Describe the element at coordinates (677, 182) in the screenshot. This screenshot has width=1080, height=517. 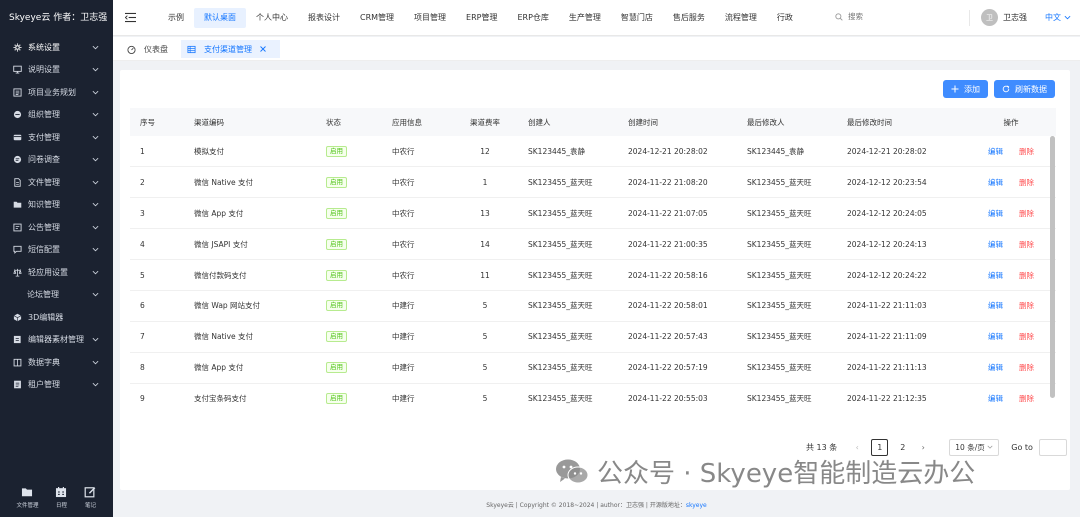
I see `cell-created: 2024-11-22 21:08:20` at that location.